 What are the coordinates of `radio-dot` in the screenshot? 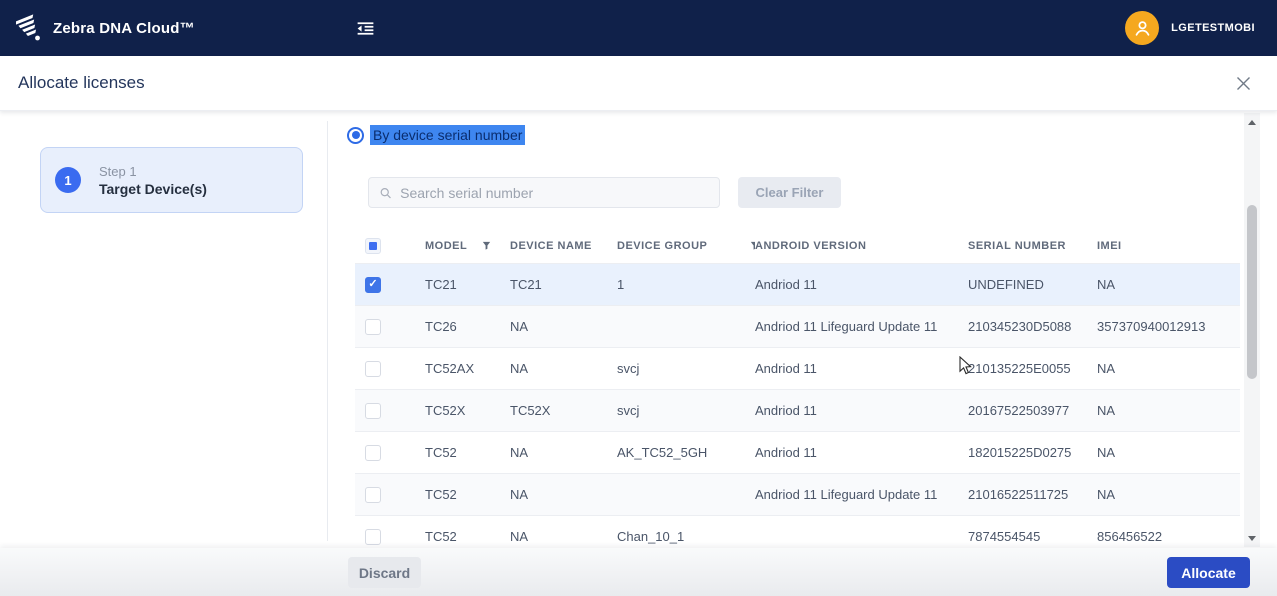 It's located at (355, 135).